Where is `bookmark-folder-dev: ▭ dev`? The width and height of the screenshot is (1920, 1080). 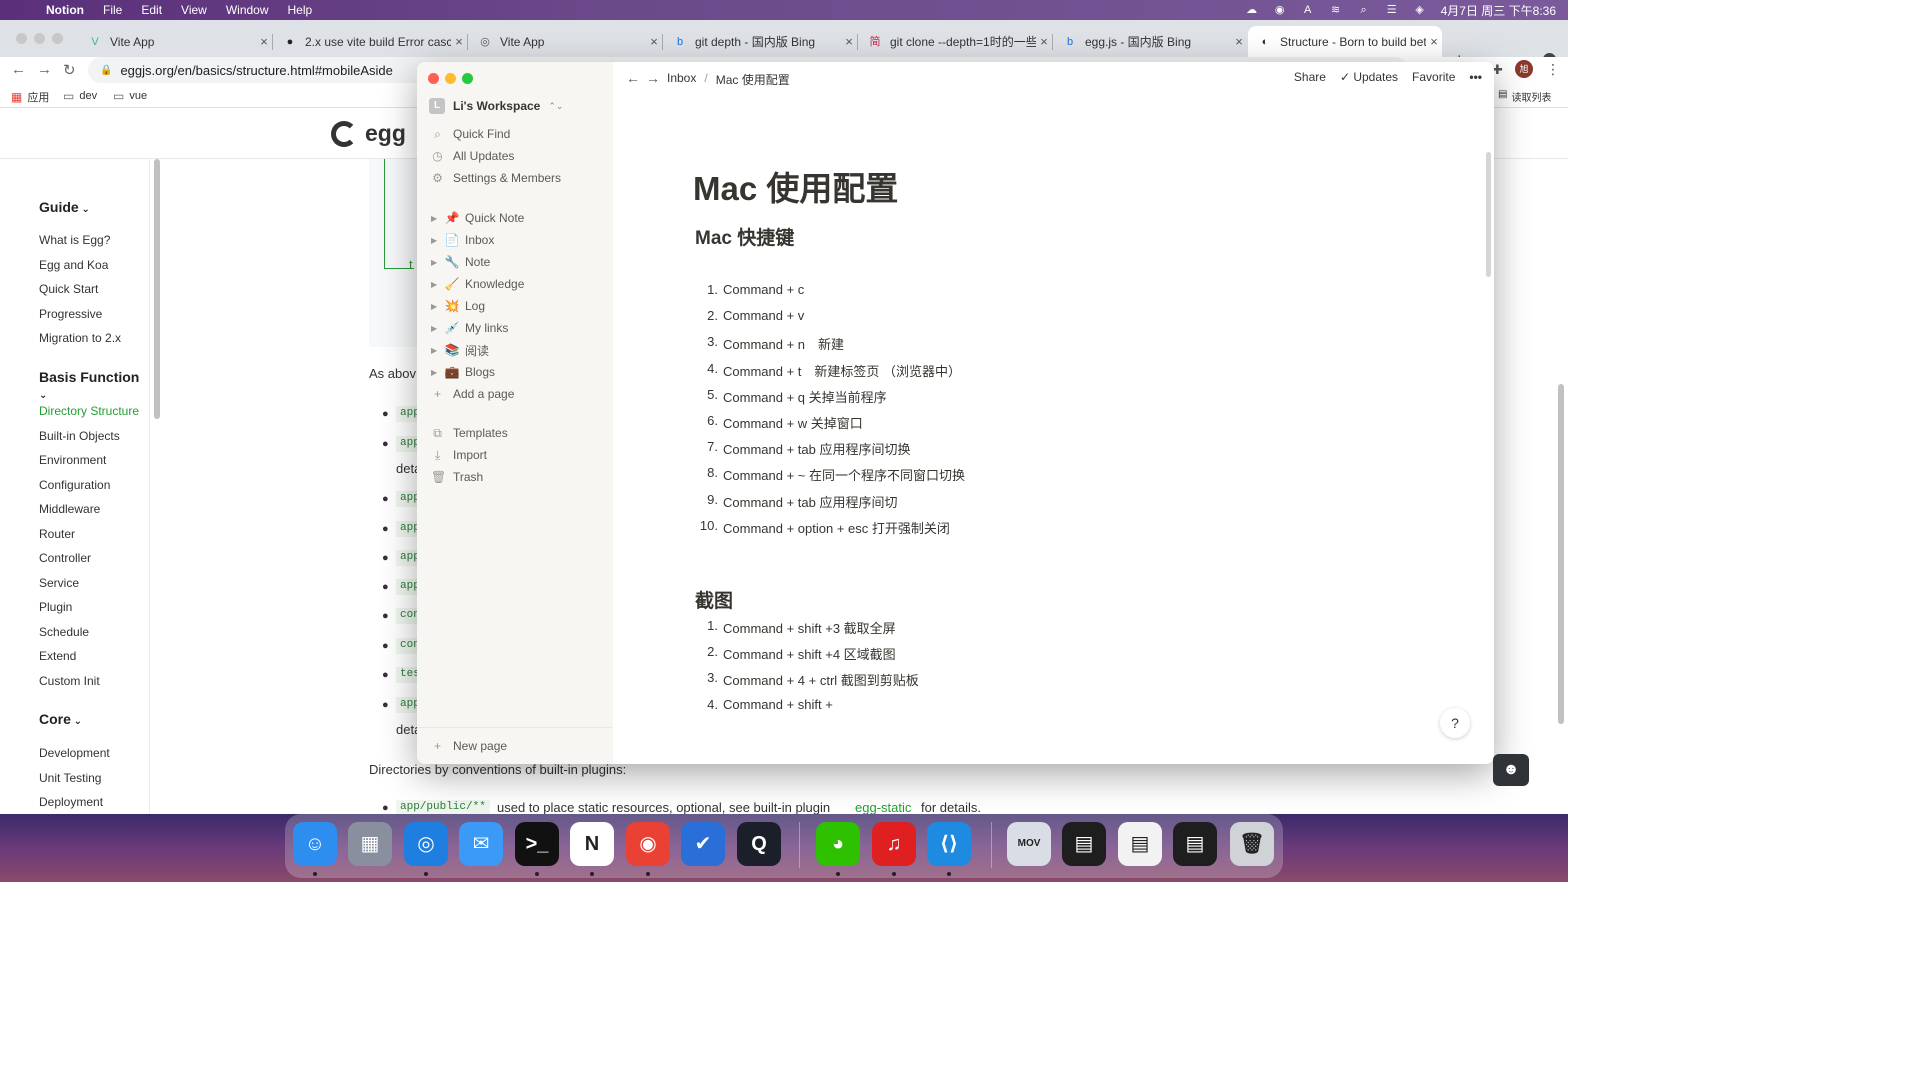 bookmark-folder-dev: ▭ dev is located at coordinates (80, 96).